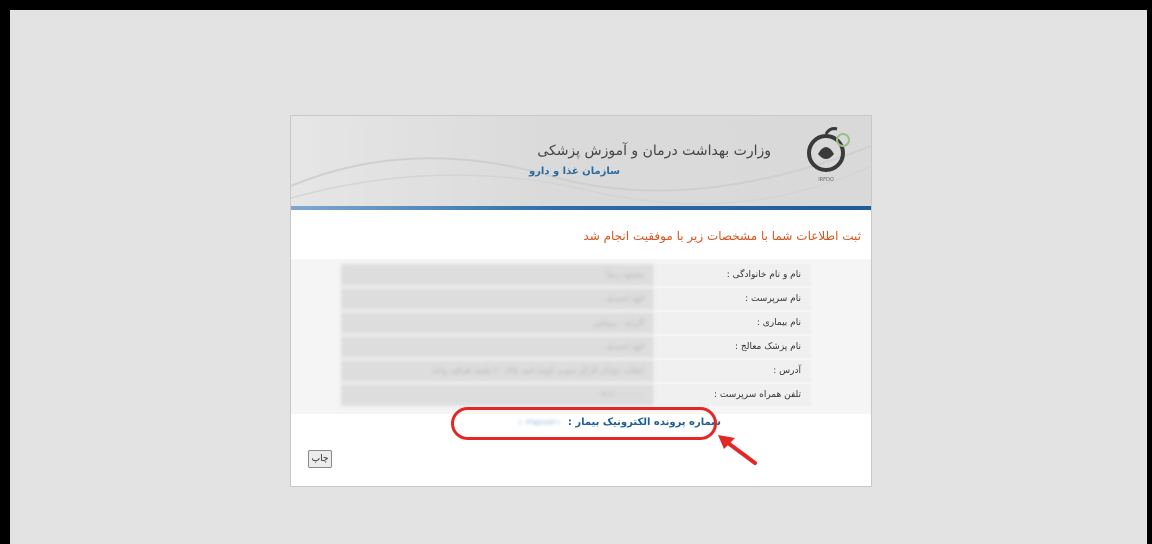 Image resolution: width=1152 pixels, height=544 pixels. Describe the element at coordinates (574, 171) in the screenshot. I see `organization-subtitle: سازمان غذا و دارو` at that location.